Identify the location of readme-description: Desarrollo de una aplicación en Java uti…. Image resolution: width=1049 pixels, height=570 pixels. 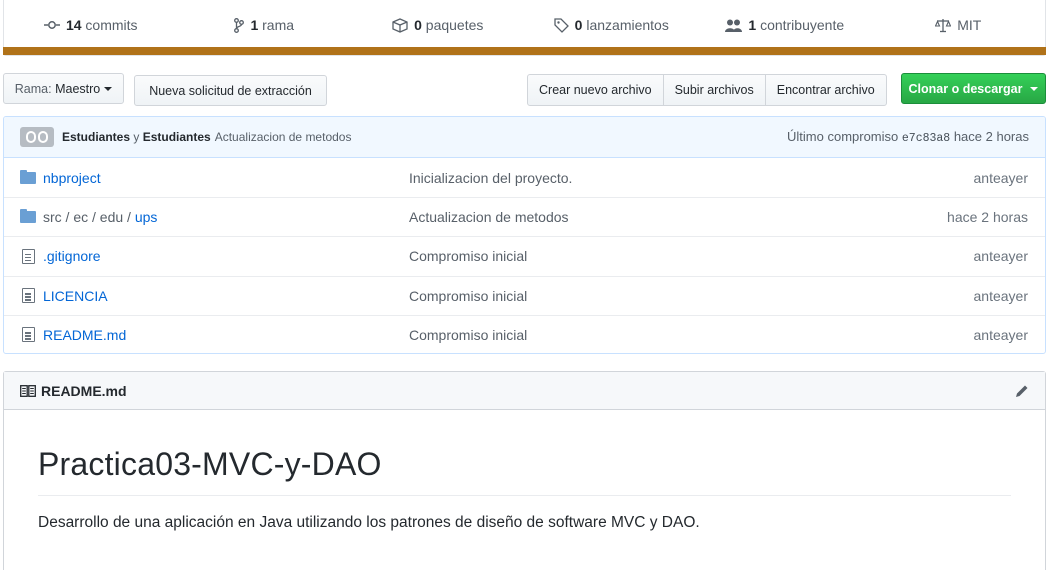
(369, 522).